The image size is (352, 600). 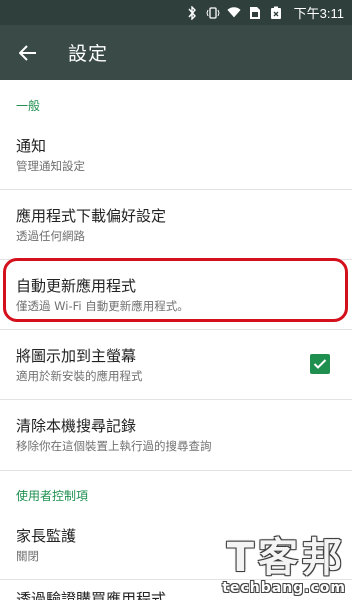 I want to click on section-header-general: 一般, so click(x=28, y=106).